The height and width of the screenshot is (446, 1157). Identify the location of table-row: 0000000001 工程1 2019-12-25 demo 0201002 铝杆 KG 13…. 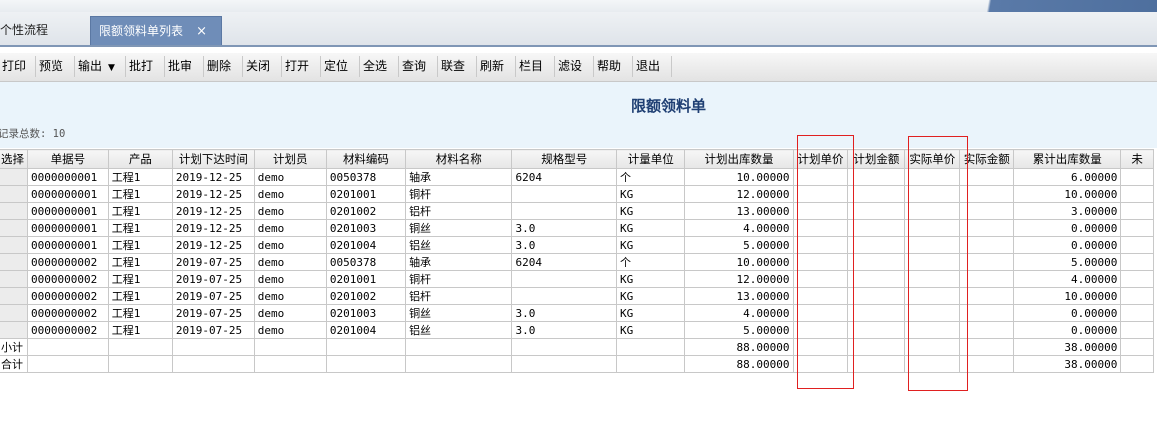
(577, 211).